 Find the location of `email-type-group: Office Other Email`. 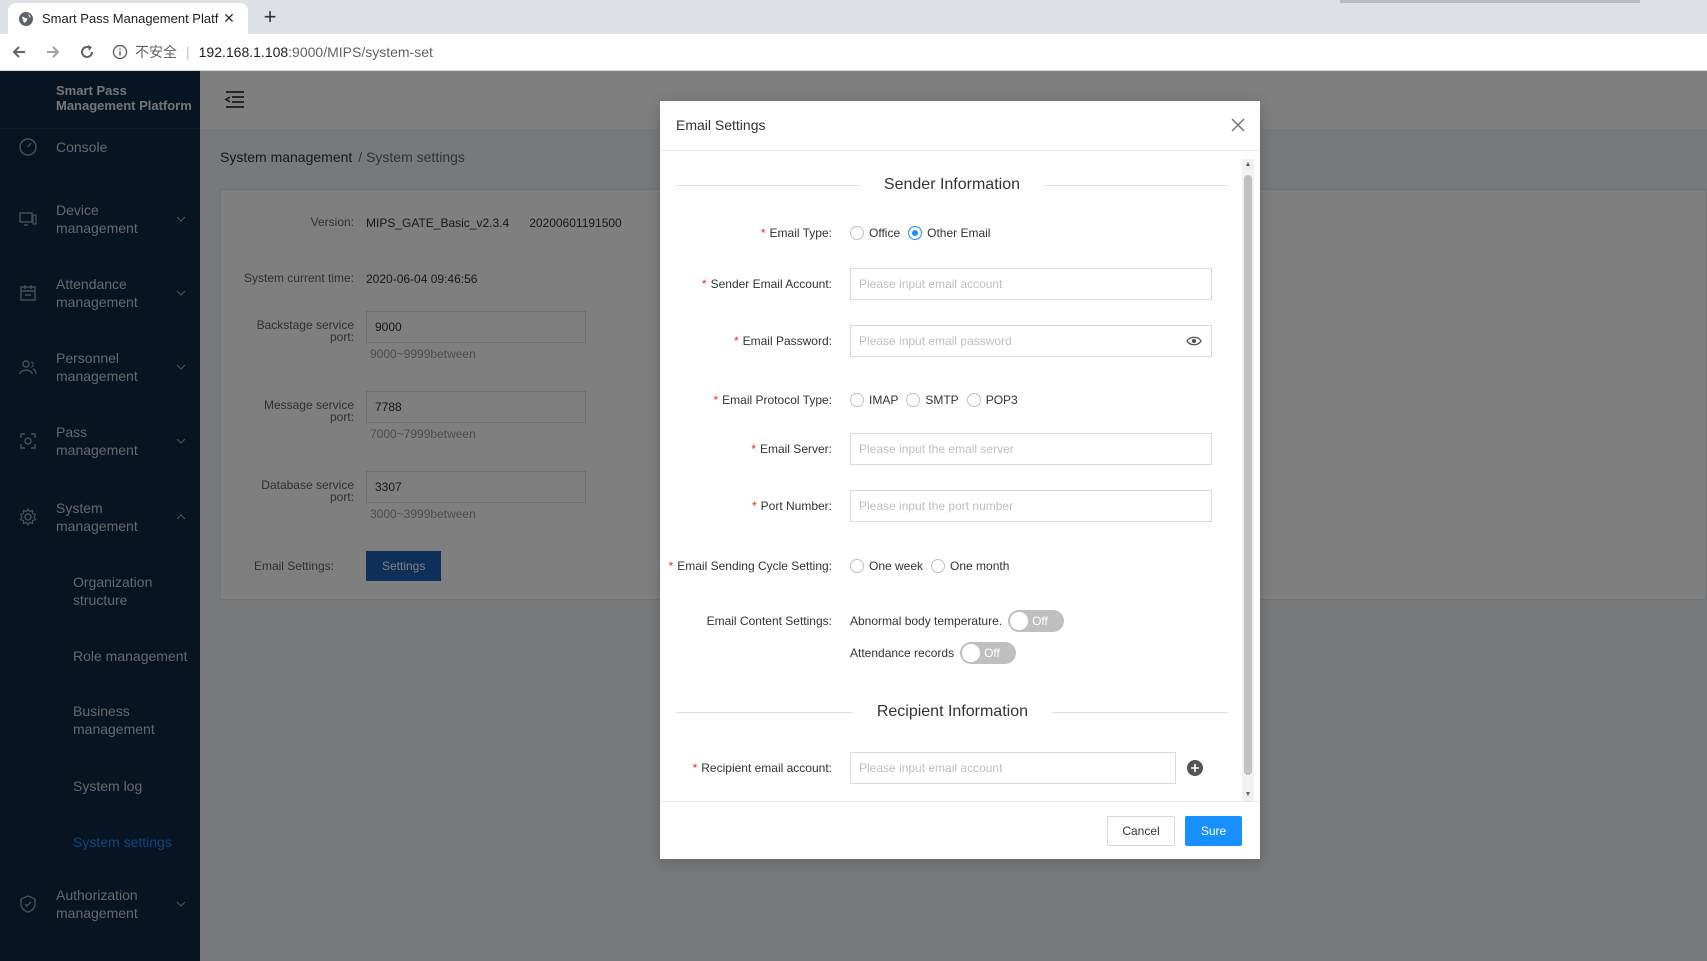

email-type-group: Office Other Email is located at coordinates (1045, 233).